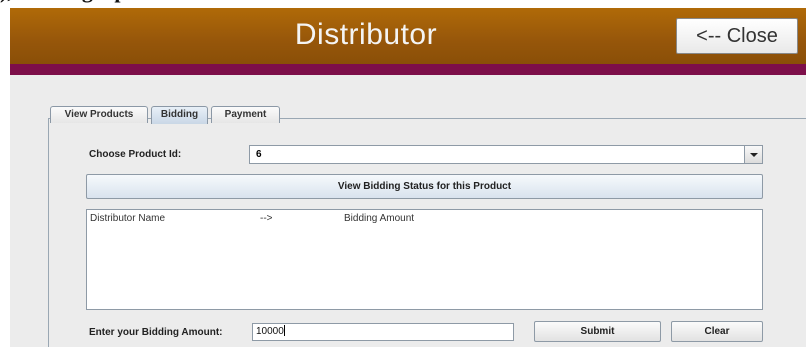 The height and width of the screenshot is (347, 806). I want to click on bidding-amount-input: 10000, so click(383, 332).